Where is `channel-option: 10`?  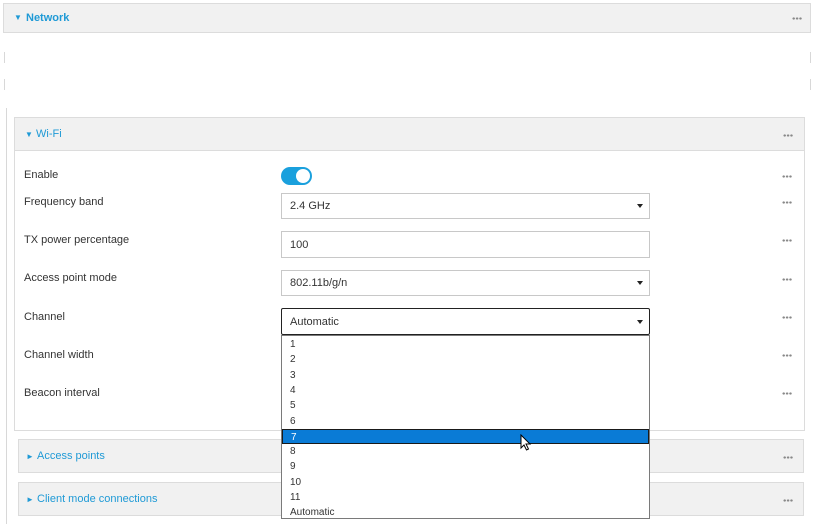 channel-option: 10 is located at coordinates (465, 482).